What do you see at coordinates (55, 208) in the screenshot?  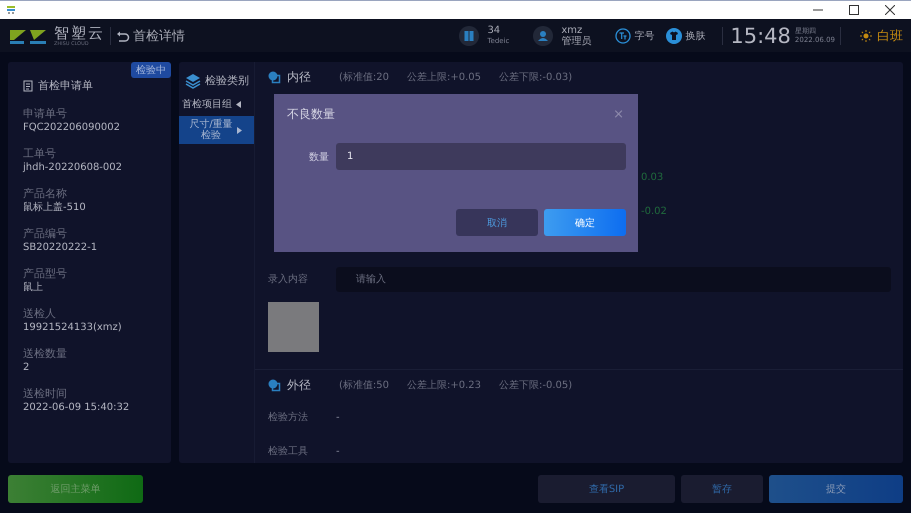 I see `field-value: 鼠标上盖-510` at bounding box center [55, 208].